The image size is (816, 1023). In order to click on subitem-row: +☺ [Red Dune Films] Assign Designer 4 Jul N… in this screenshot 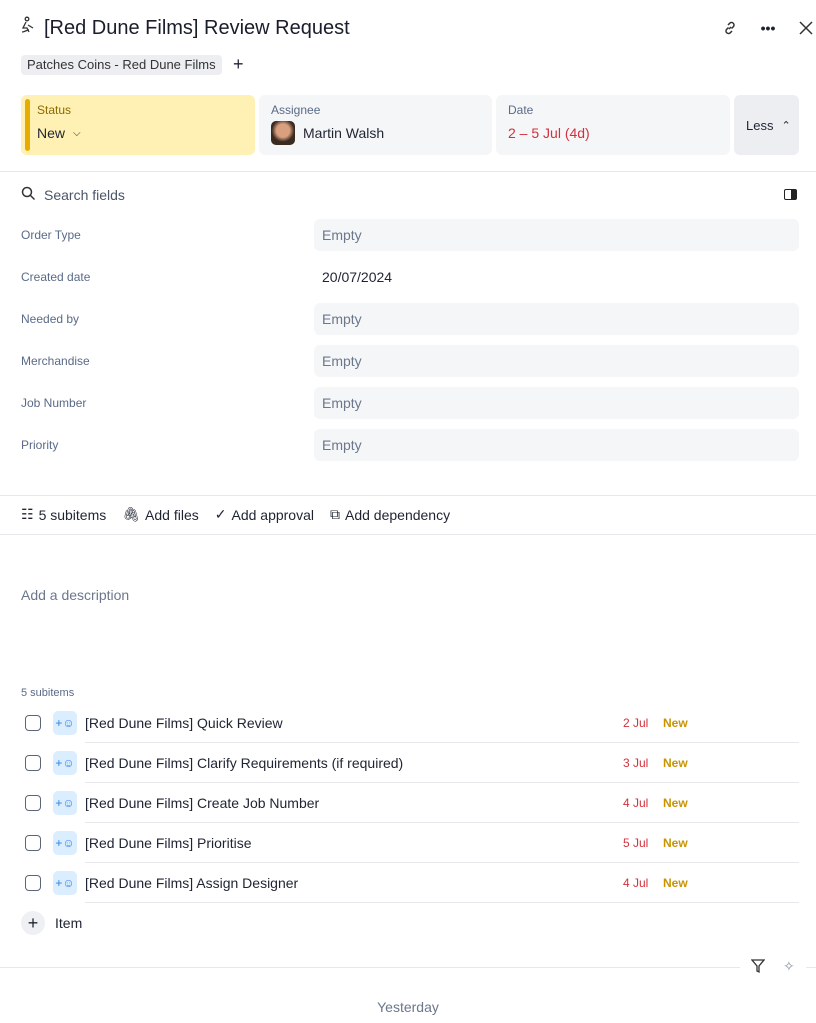, I will do `click(410, 883)`.